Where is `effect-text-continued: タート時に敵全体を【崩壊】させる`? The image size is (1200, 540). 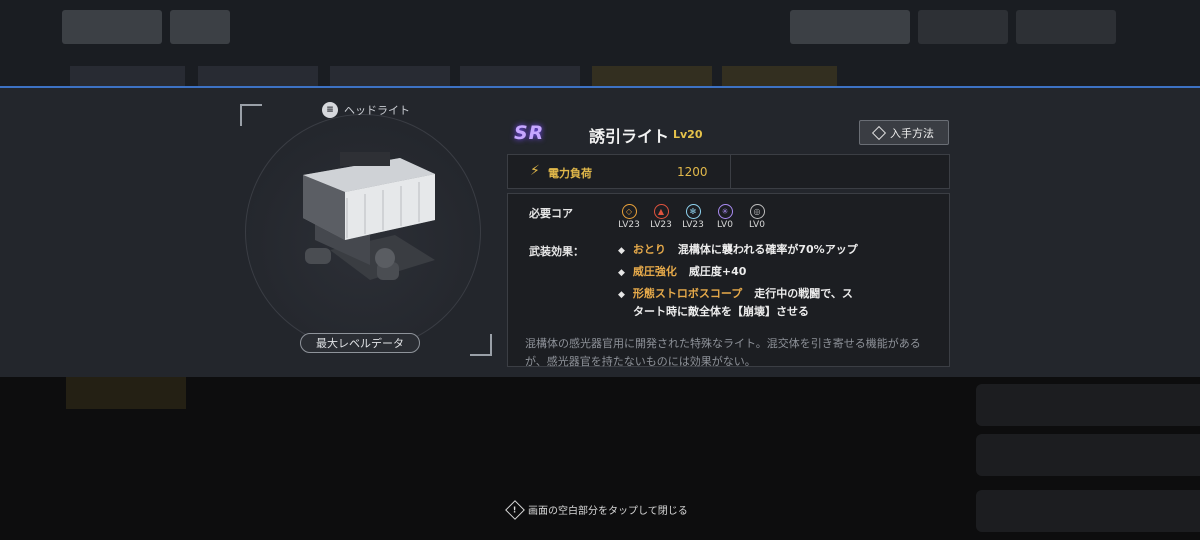 effect-text-continued: タート時に敵全体を【崩壊】させる is located at coordinates (721, 311).